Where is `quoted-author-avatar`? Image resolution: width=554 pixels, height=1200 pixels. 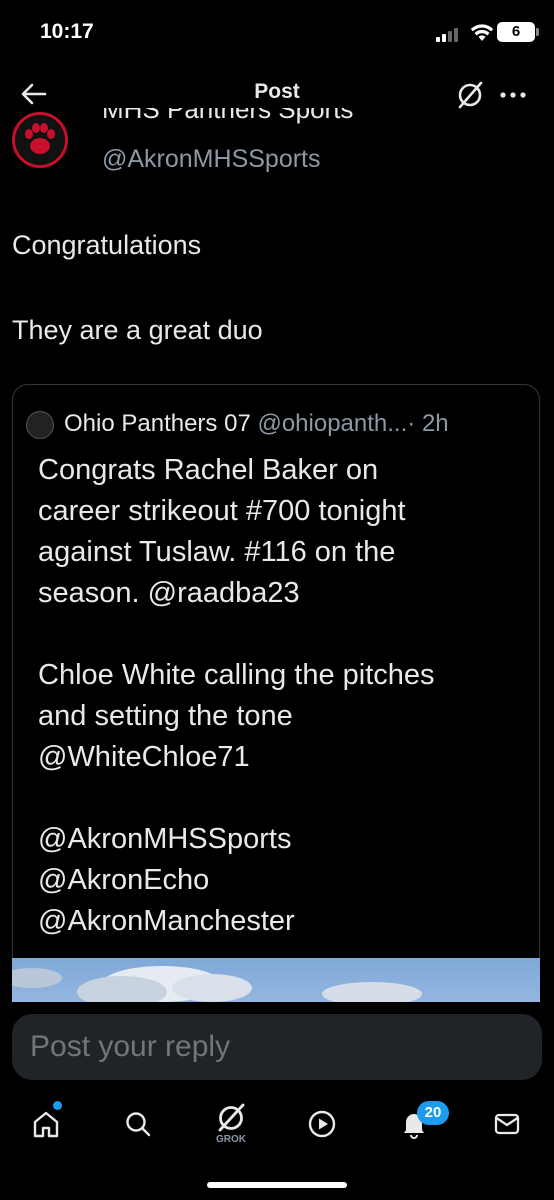 quoted-author-avatar is located at coordinates (40, 425).